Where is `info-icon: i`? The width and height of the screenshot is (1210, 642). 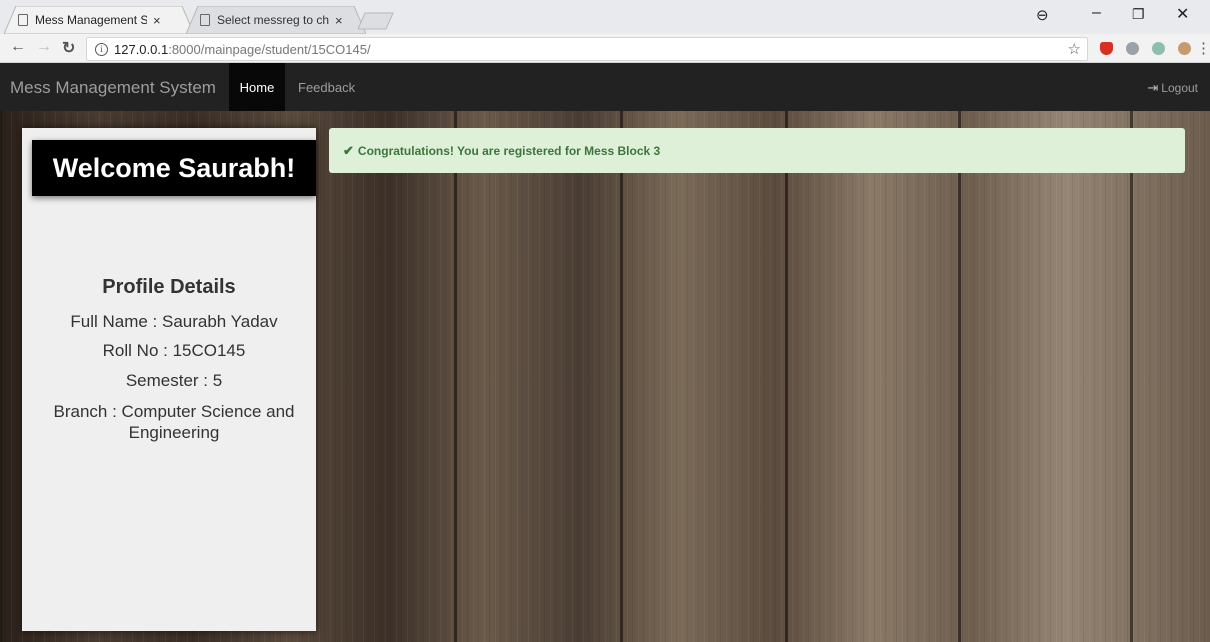 info-icon: i is located at coordinates (101, 49).